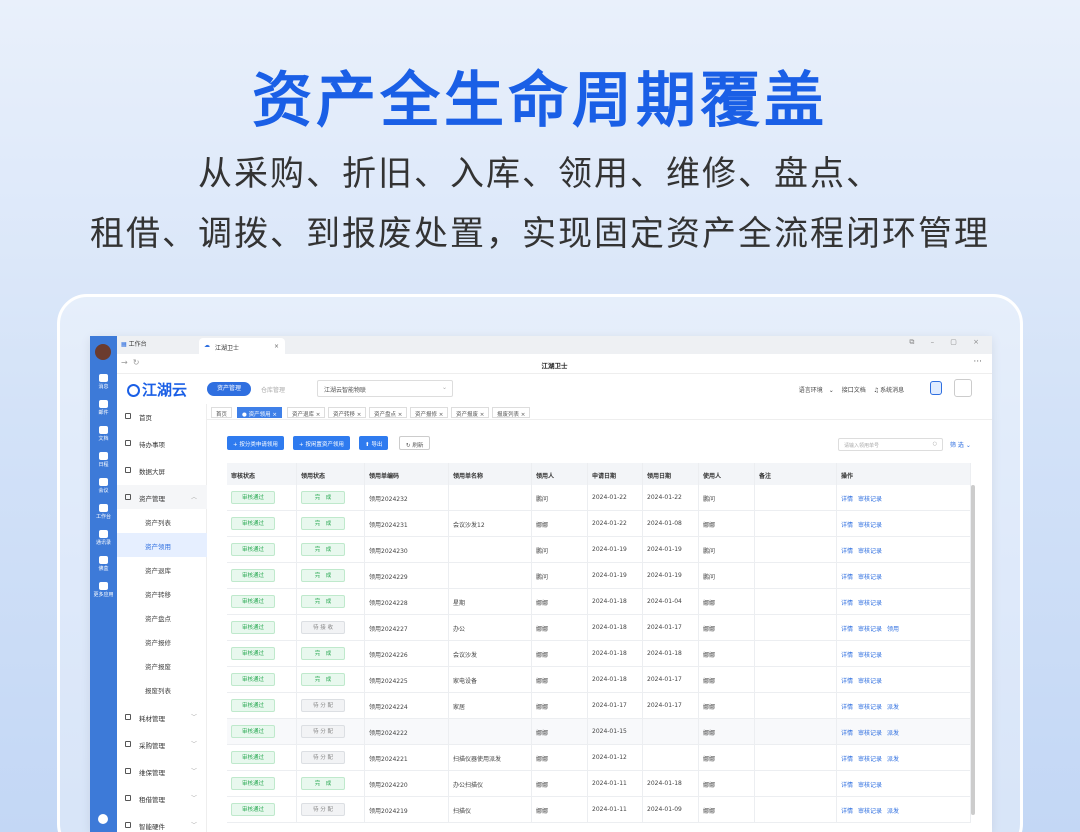  Describe the element at coordinates (162, 744) in the screenshot. I see `menu-purchase: 采购管理 ﹀` at that location.